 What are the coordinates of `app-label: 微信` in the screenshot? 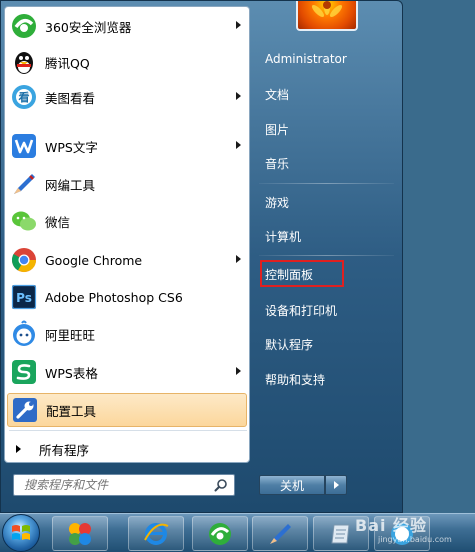 It's located at (58, 222).